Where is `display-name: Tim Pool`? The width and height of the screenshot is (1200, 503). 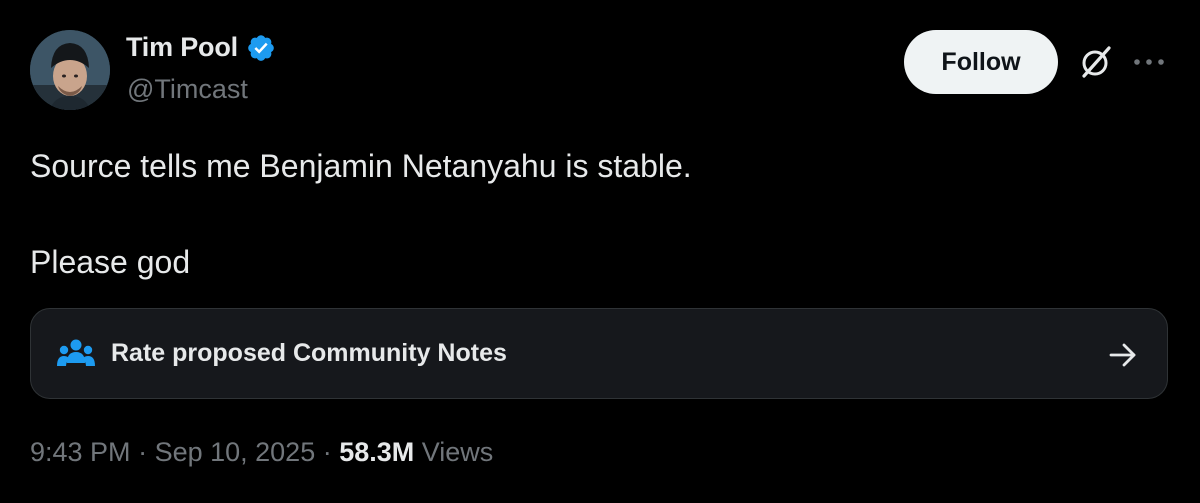 display-name: Tim Pool is located at coordinates (182, 47).